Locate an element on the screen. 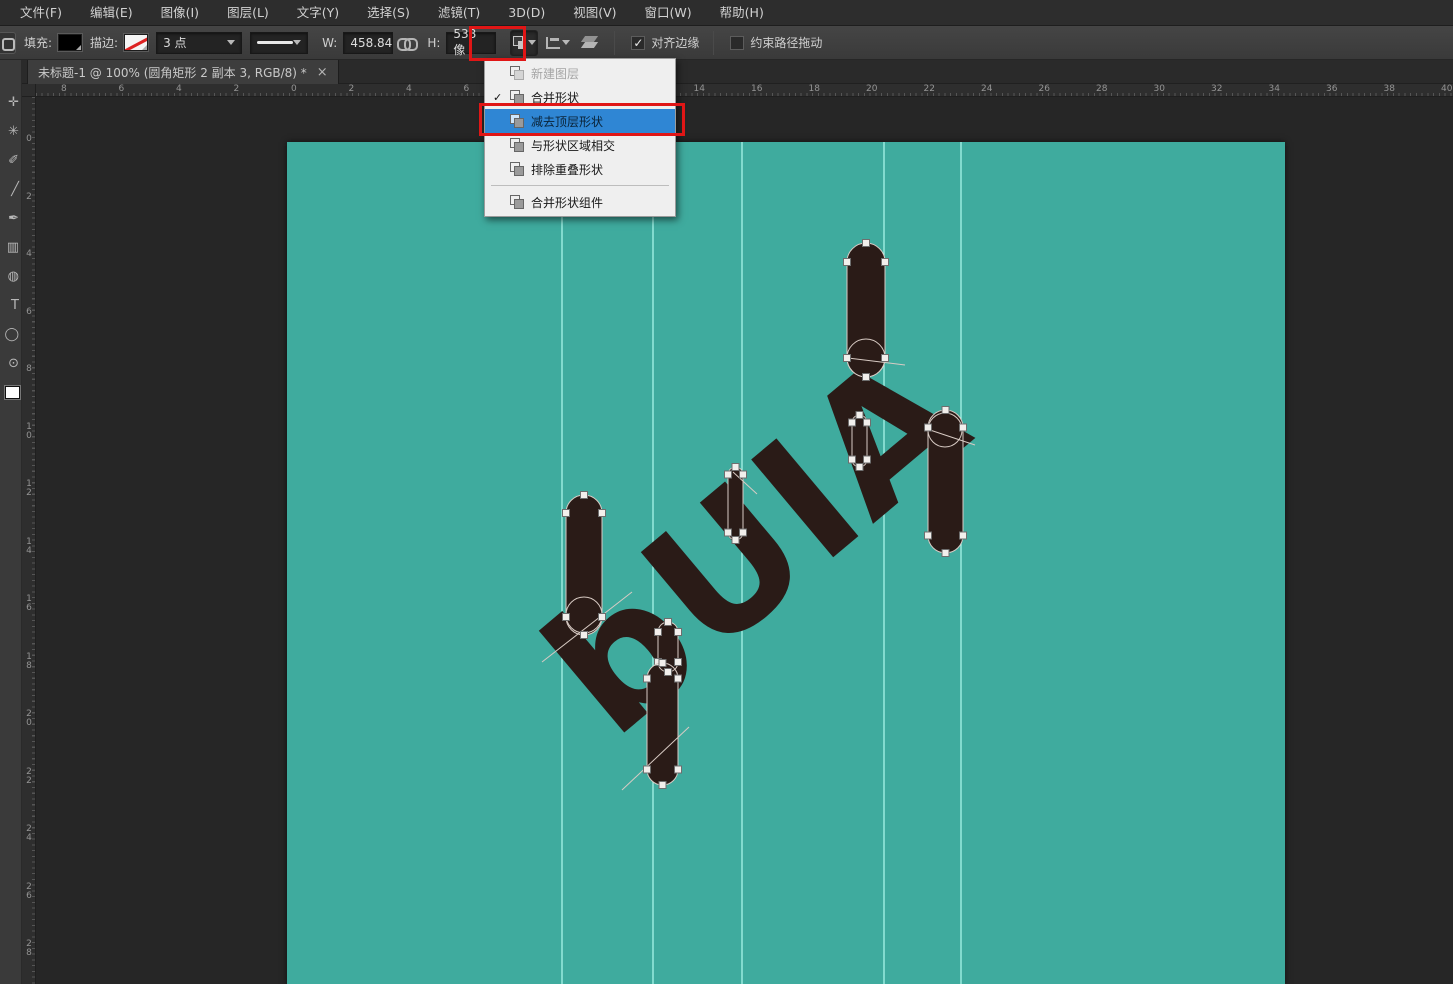 Image resolution: width=1453 pixels, height=984 pixels. move-tool: ✛ is located at coordinates (11, 102).